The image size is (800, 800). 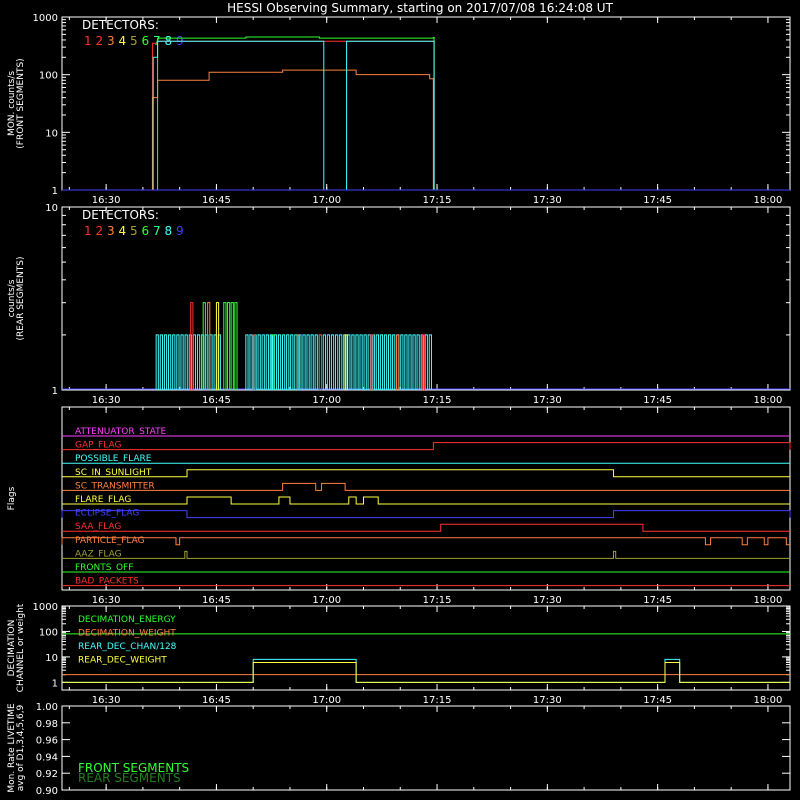 What do you see at coordinates (21, 647) in the screenshot?
I see `y-axis-label-decimation: CHANNEL or weight` at bounding box center [21, 647].